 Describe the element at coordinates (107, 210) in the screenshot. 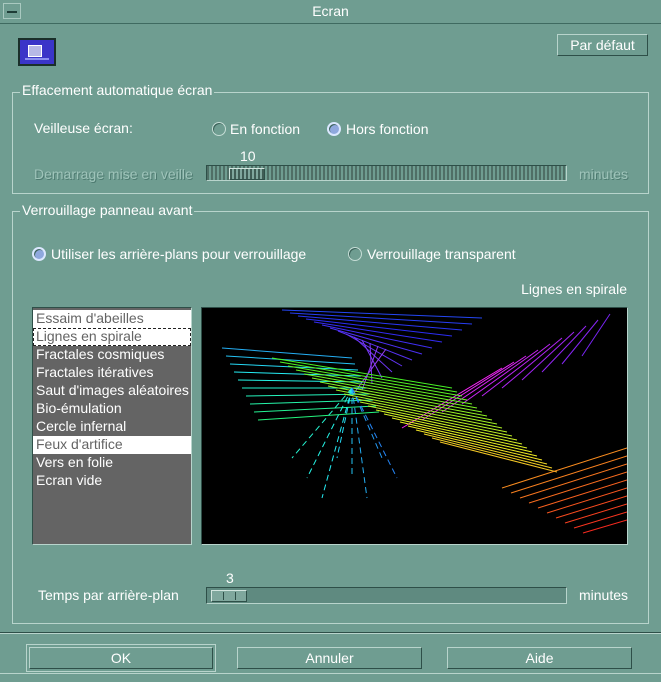

I see `lock-group-title: Verrouillage panneau avant` at that location.